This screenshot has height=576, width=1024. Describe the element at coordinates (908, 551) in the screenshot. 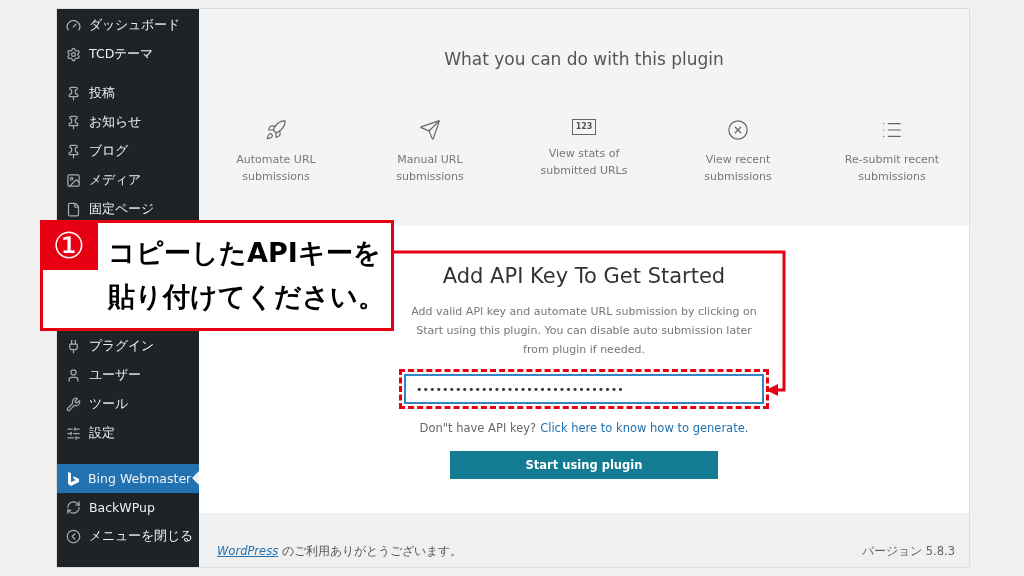

I see `version-text: バージョン 5.8.3` at that location.